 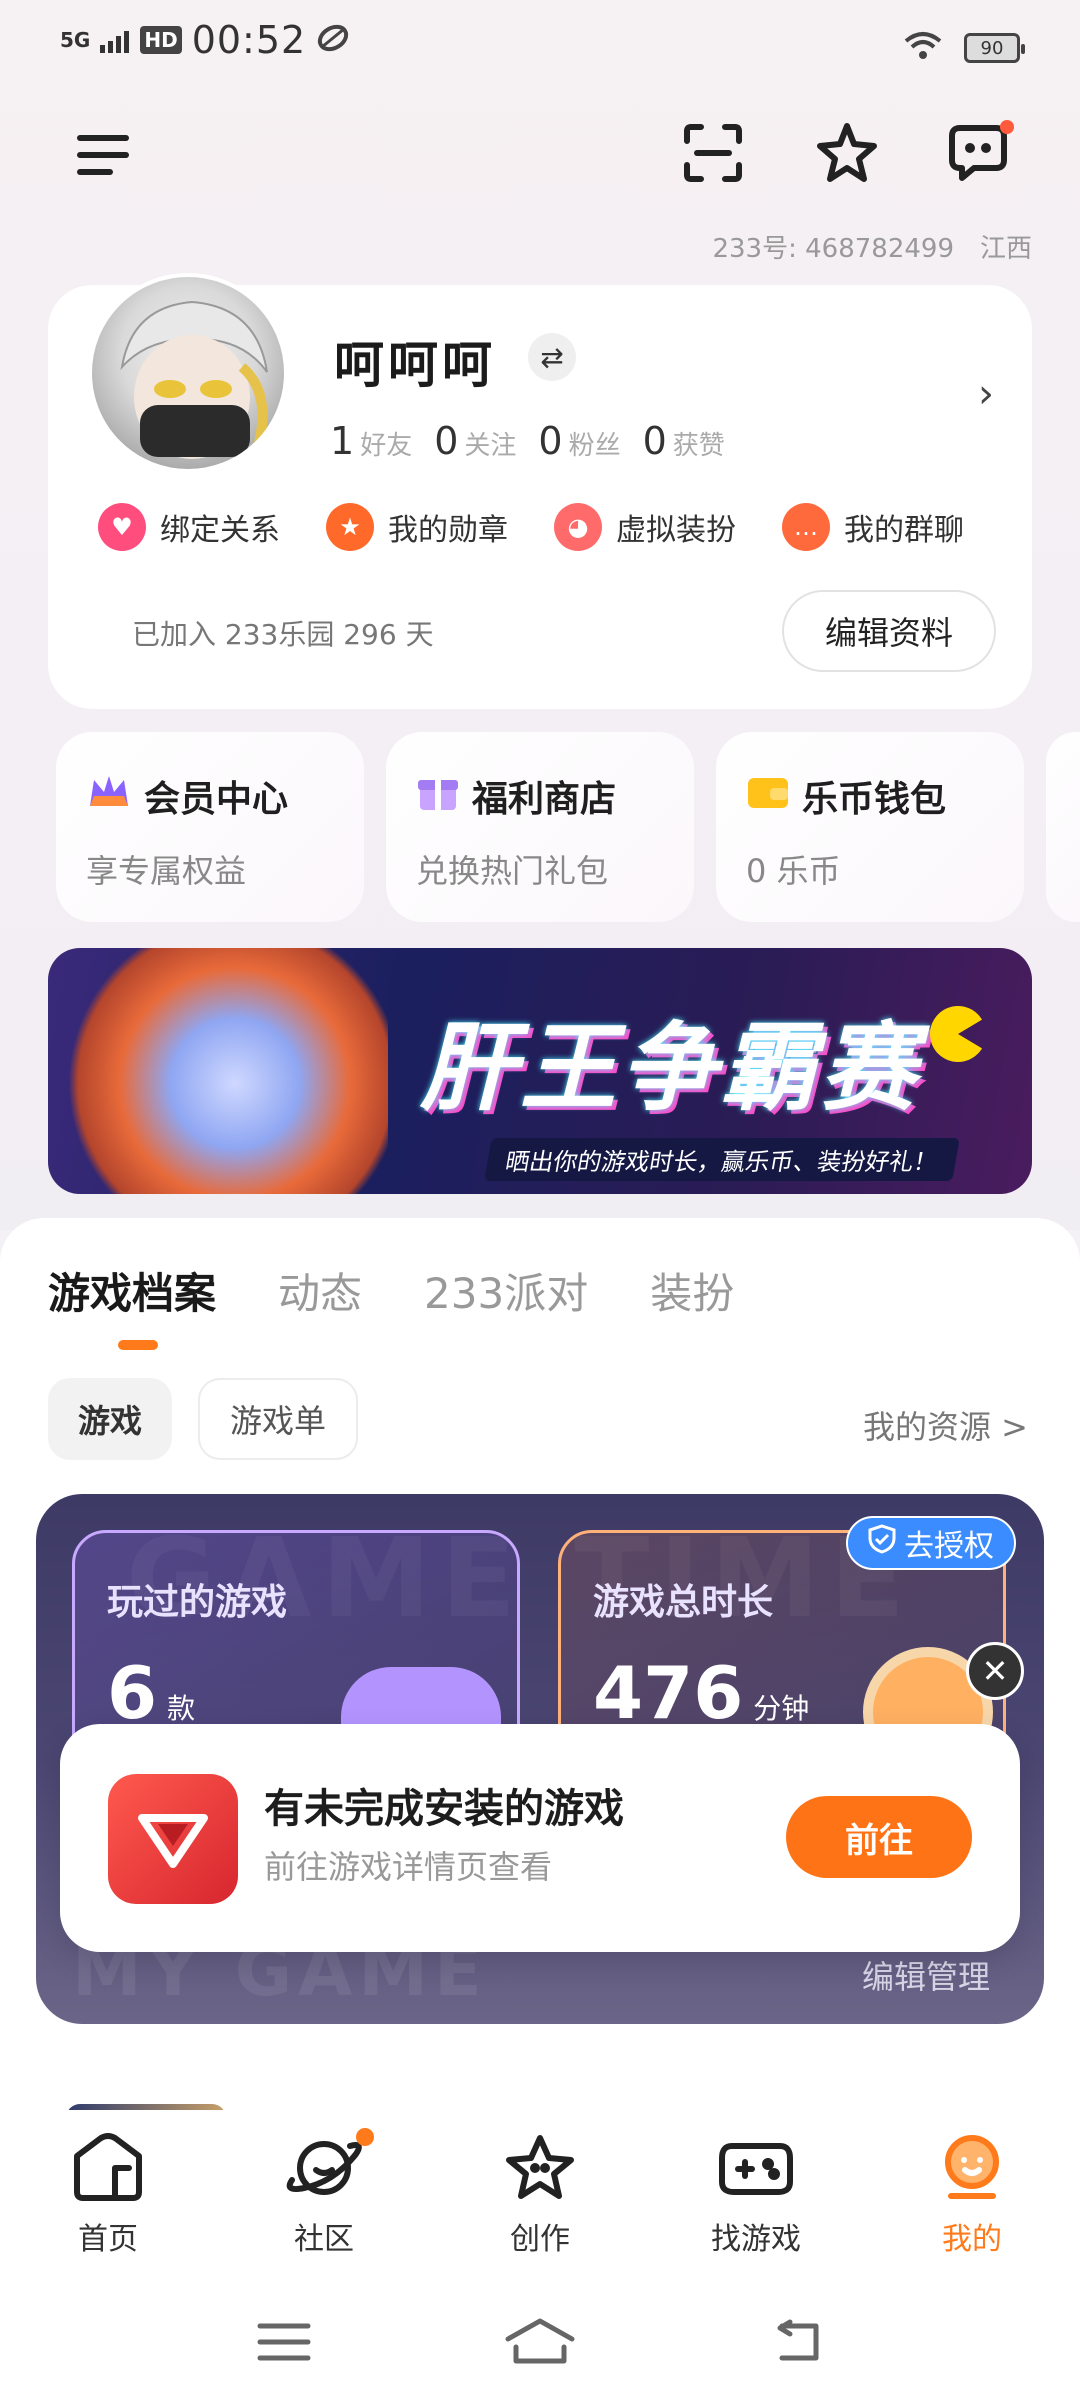 What do you see at coordinates (579, 441) in the screenshot?
I see `stat-fans: 0 粉丝` at bounding box center [579, 441].